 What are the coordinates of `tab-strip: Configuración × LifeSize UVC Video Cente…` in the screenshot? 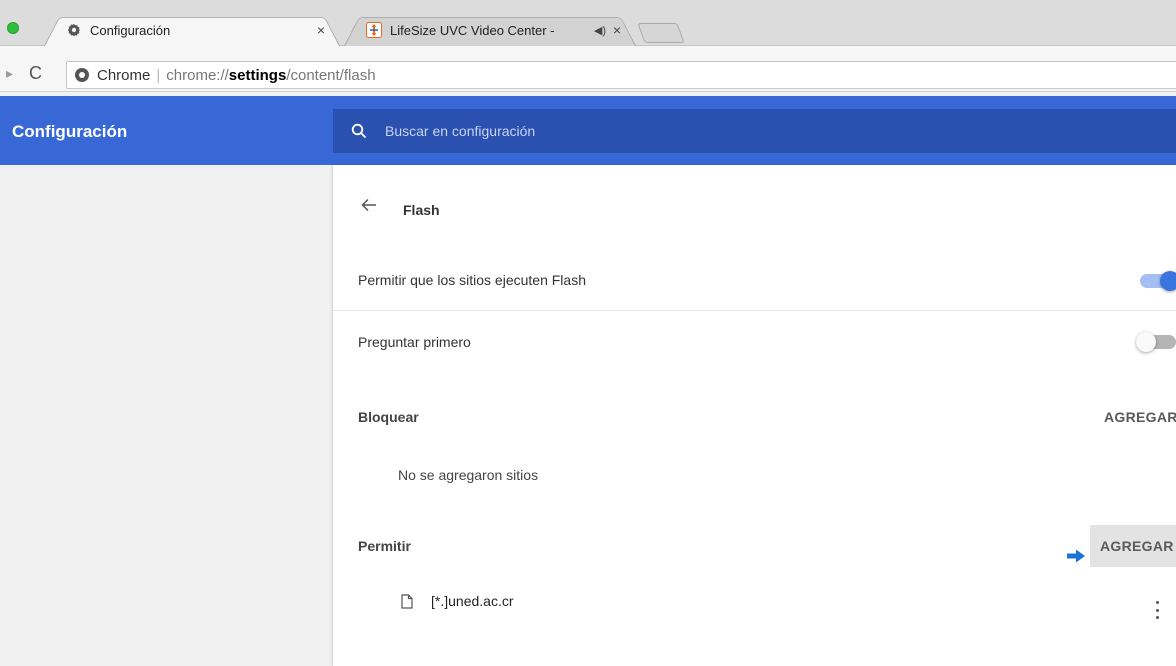 It's located at (588, 23).